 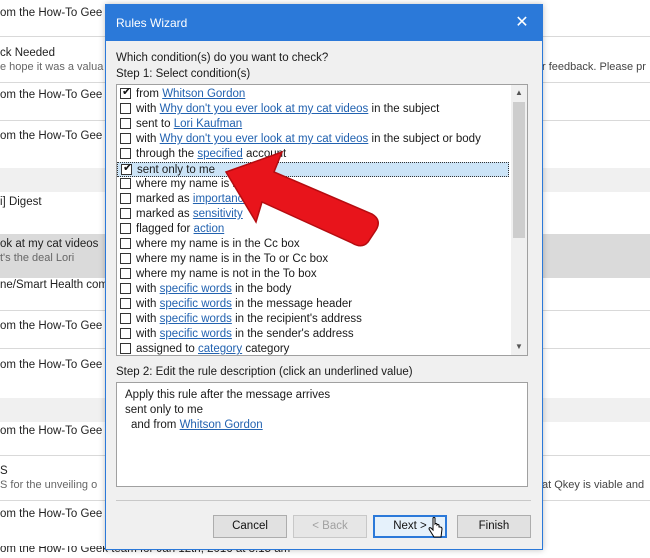 What do you see at coordinates (330, 526) in the screenshot?
I see `back-button: < Back` at bounding box center [330, 526].